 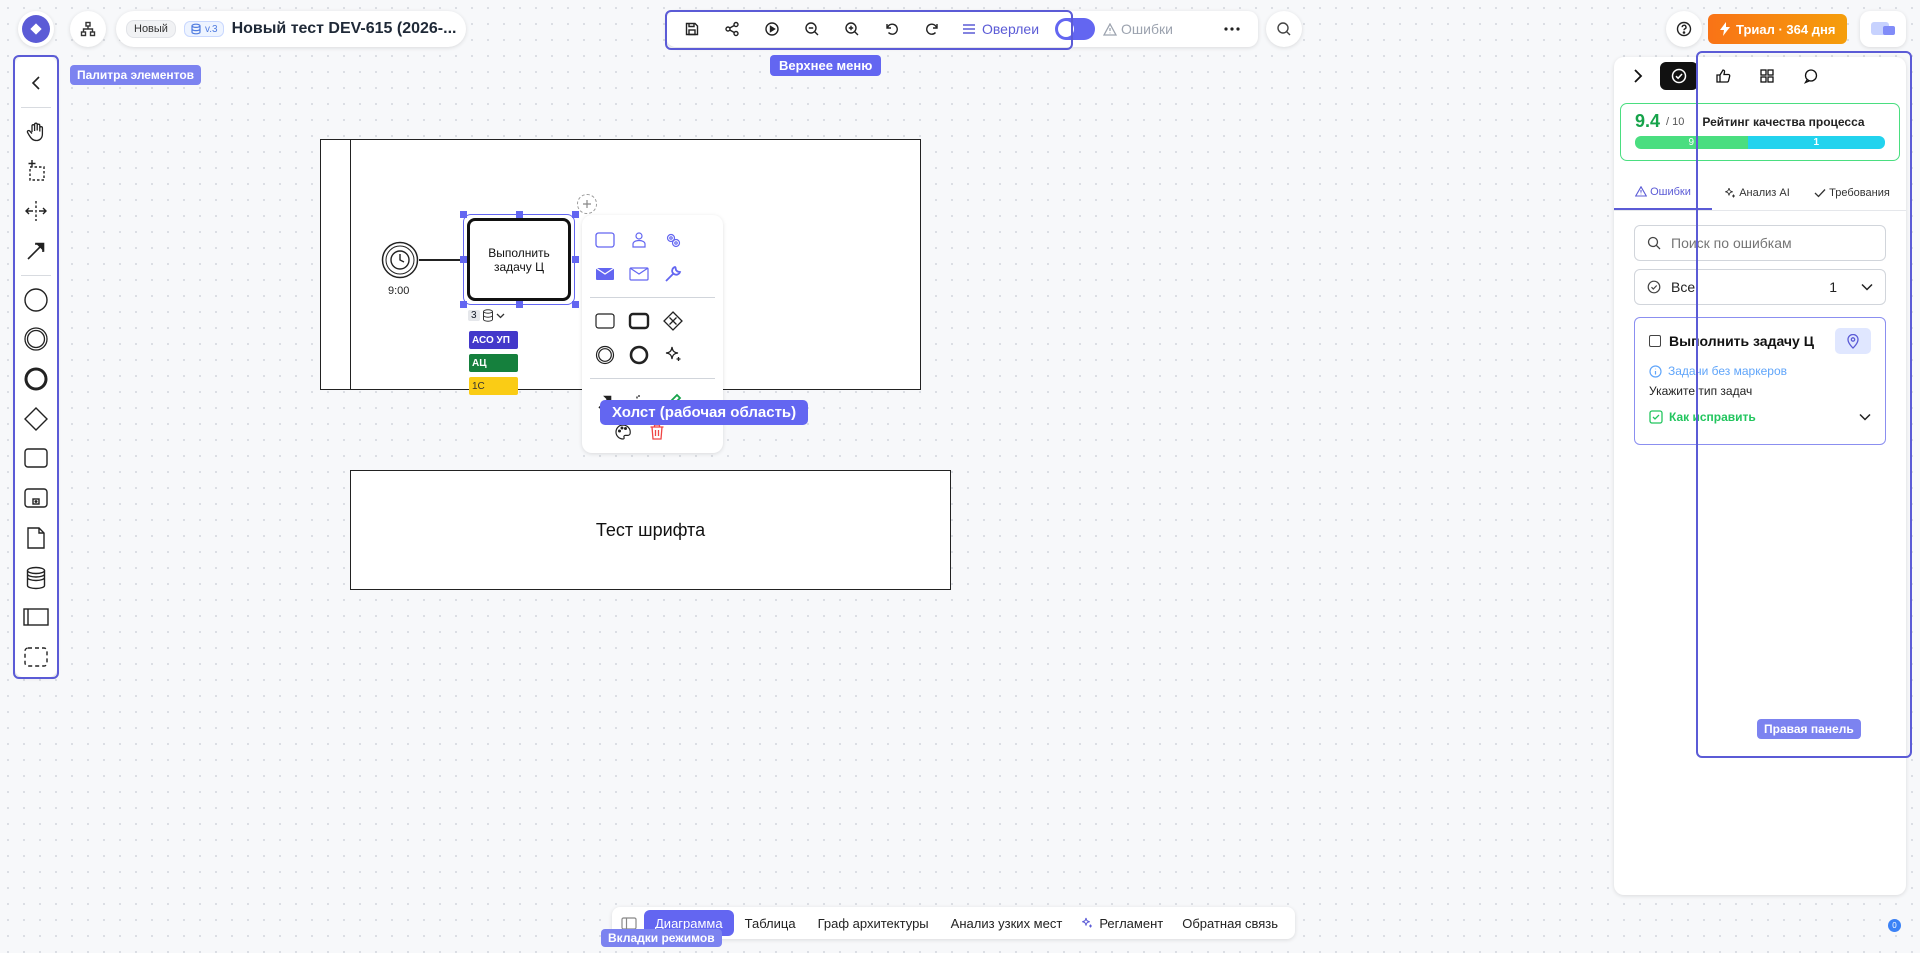 I want to click on hierarchy-icon, so click(x=88, y=29).